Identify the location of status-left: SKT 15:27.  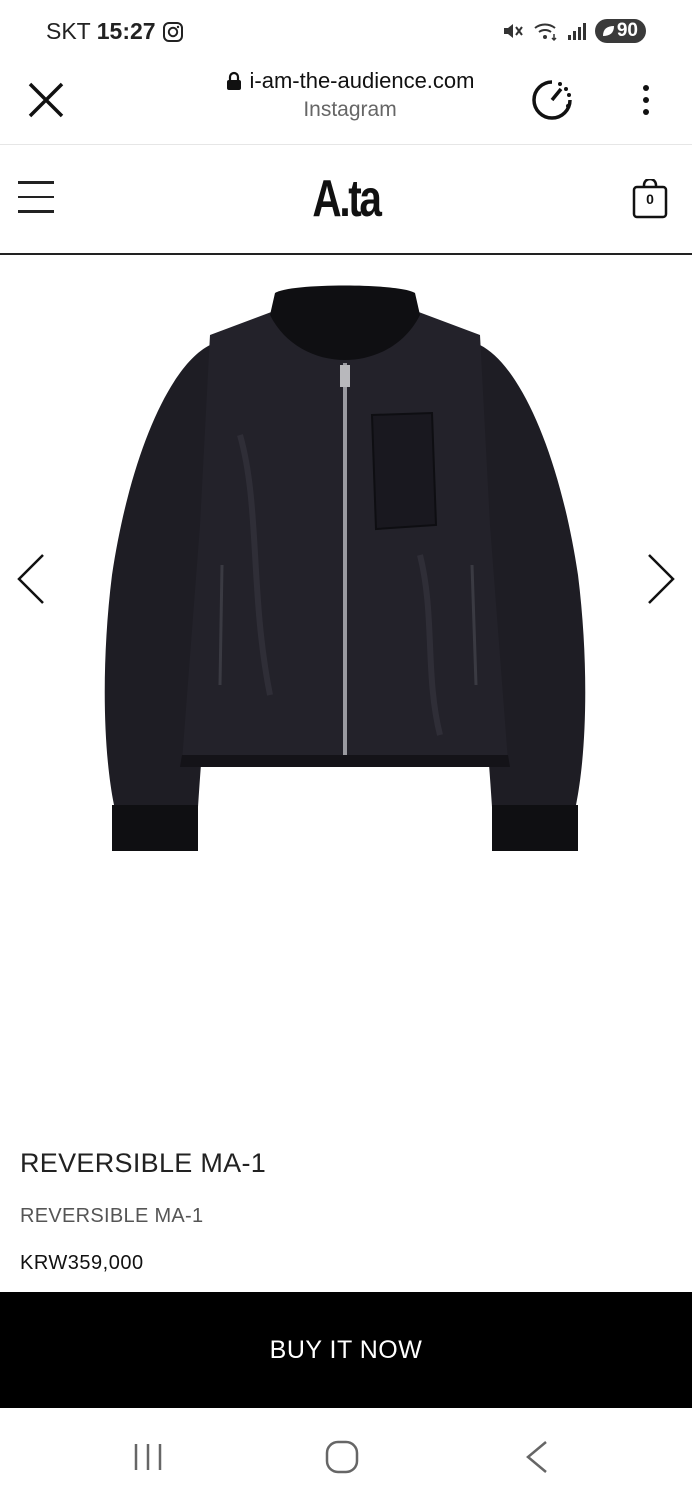
(115, 31).